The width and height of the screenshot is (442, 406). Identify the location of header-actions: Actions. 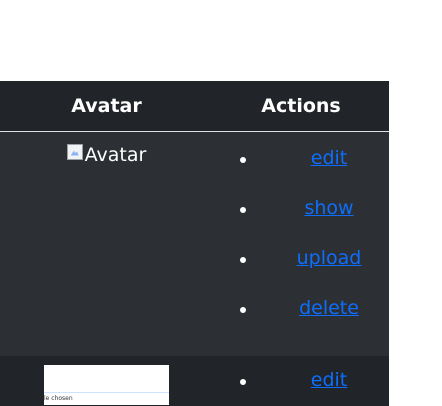
(301, 106).